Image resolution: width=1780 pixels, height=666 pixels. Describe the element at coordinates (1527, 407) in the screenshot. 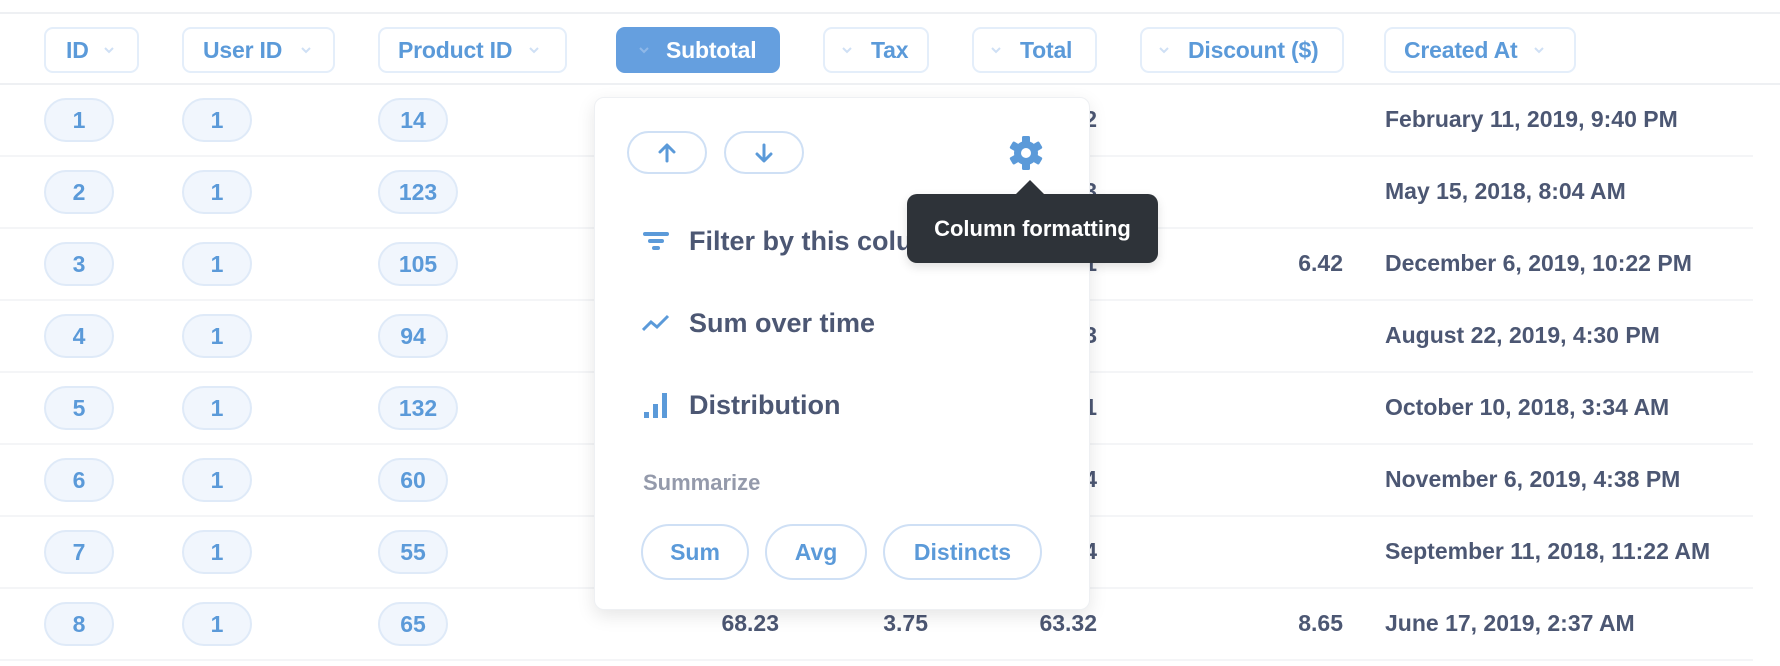

I see `created-at-cell: October 10, 2018, 3:34 AM` at that location.